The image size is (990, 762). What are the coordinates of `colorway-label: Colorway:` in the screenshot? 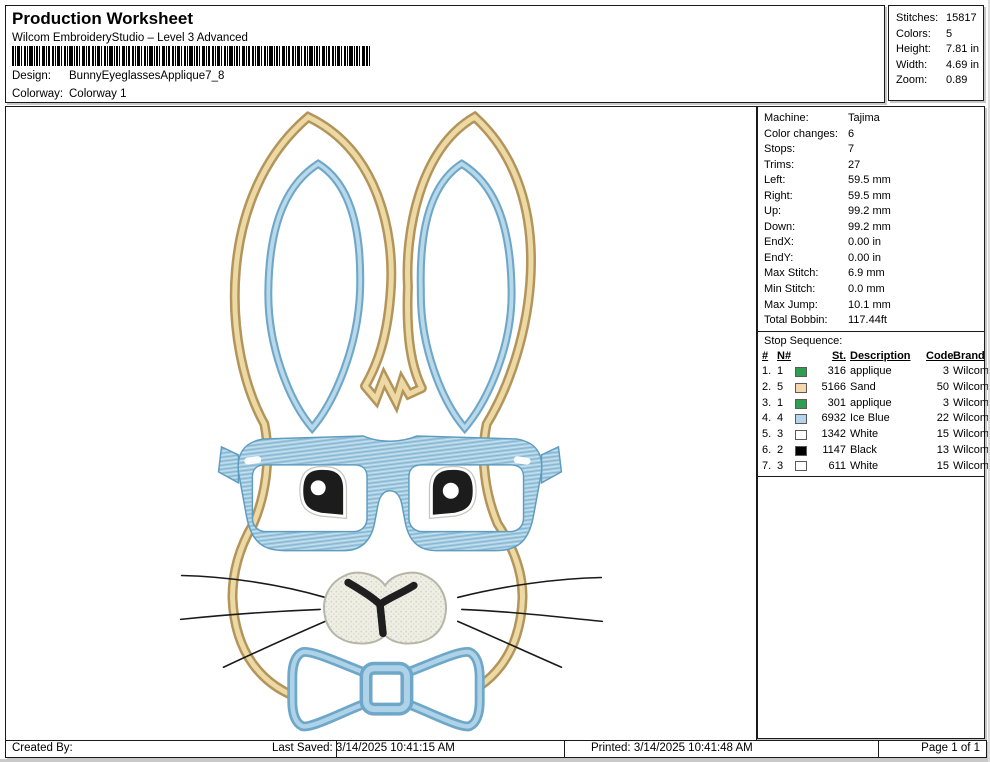 It's located at (38, 94).